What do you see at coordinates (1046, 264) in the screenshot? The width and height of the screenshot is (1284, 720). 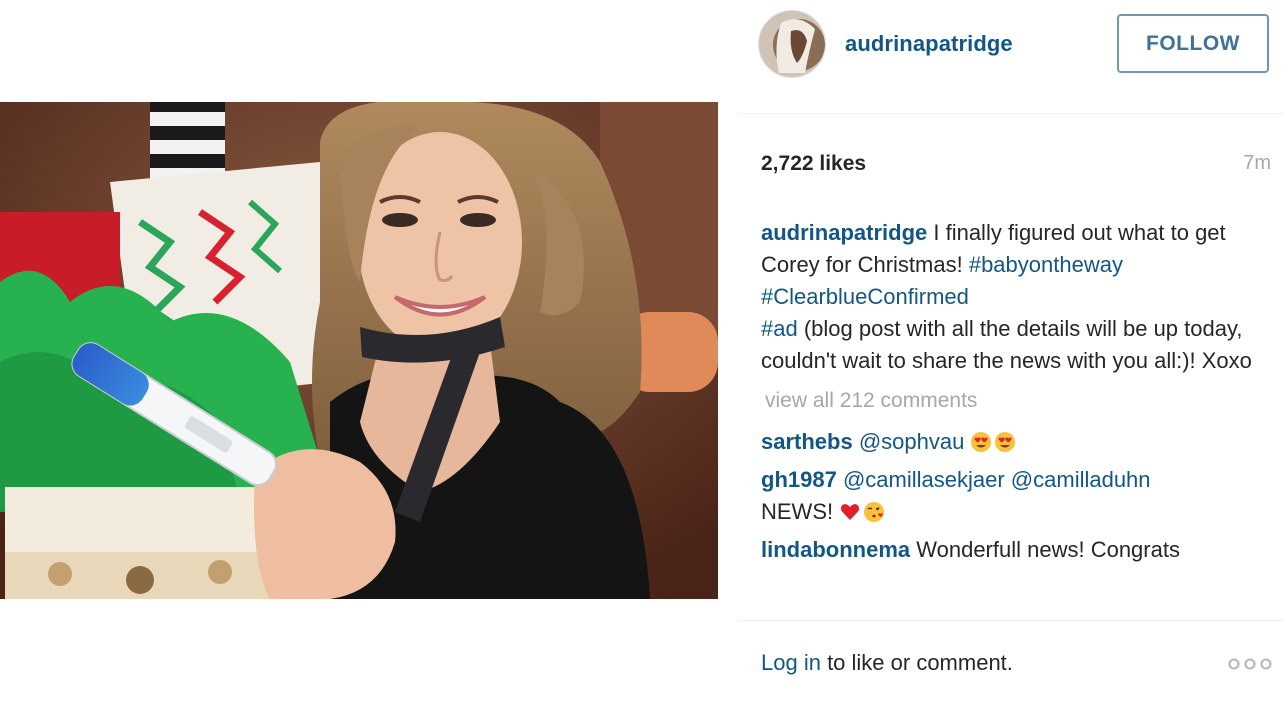 I see `hashtag-link: #babyontheway` at bounding box center [1046, 264].